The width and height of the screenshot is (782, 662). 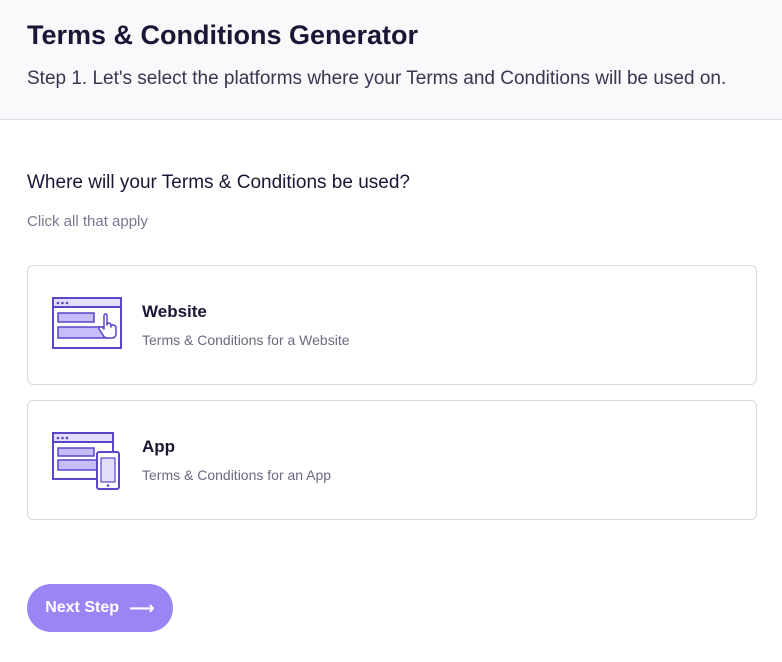 What do you see at coordinates (88, 326) in the screenshot?
I see `website-icon` at bounding box center [88, 326].